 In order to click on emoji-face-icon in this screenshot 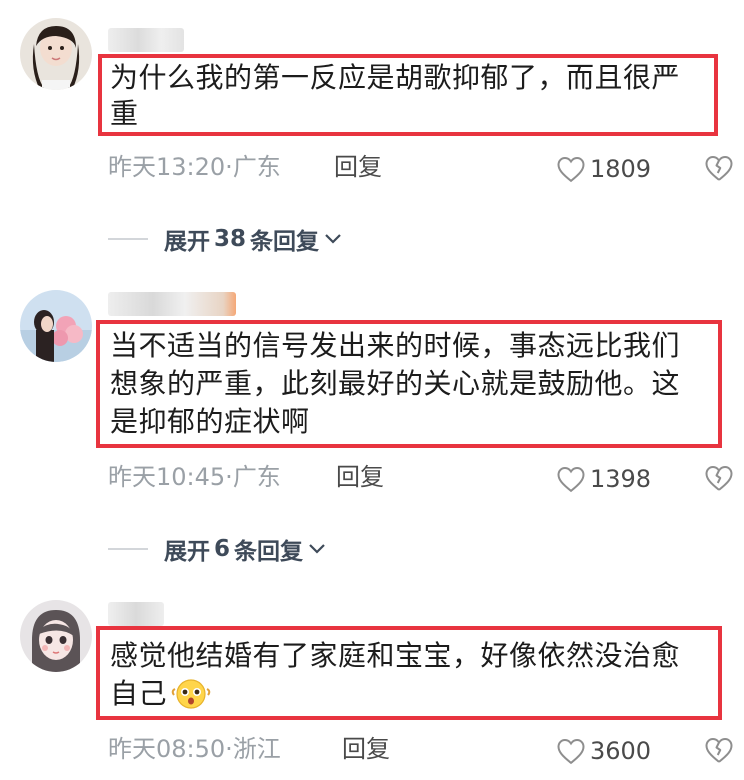, I will do `click(191, 694)`.